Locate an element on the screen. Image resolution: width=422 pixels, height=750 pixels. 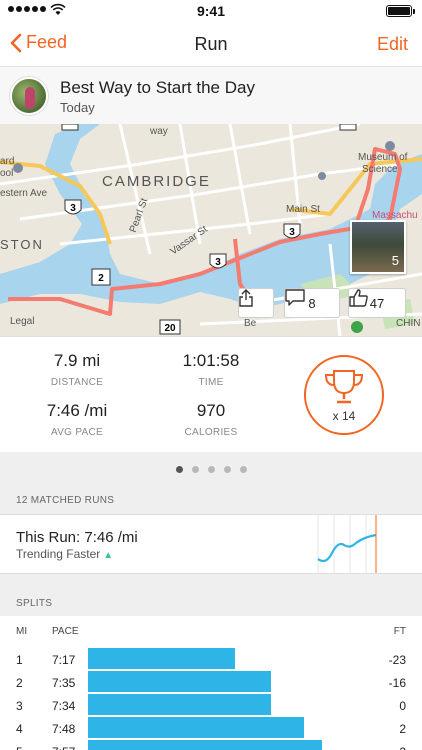
split-mile: 2 is located at coordinates (19, 683).